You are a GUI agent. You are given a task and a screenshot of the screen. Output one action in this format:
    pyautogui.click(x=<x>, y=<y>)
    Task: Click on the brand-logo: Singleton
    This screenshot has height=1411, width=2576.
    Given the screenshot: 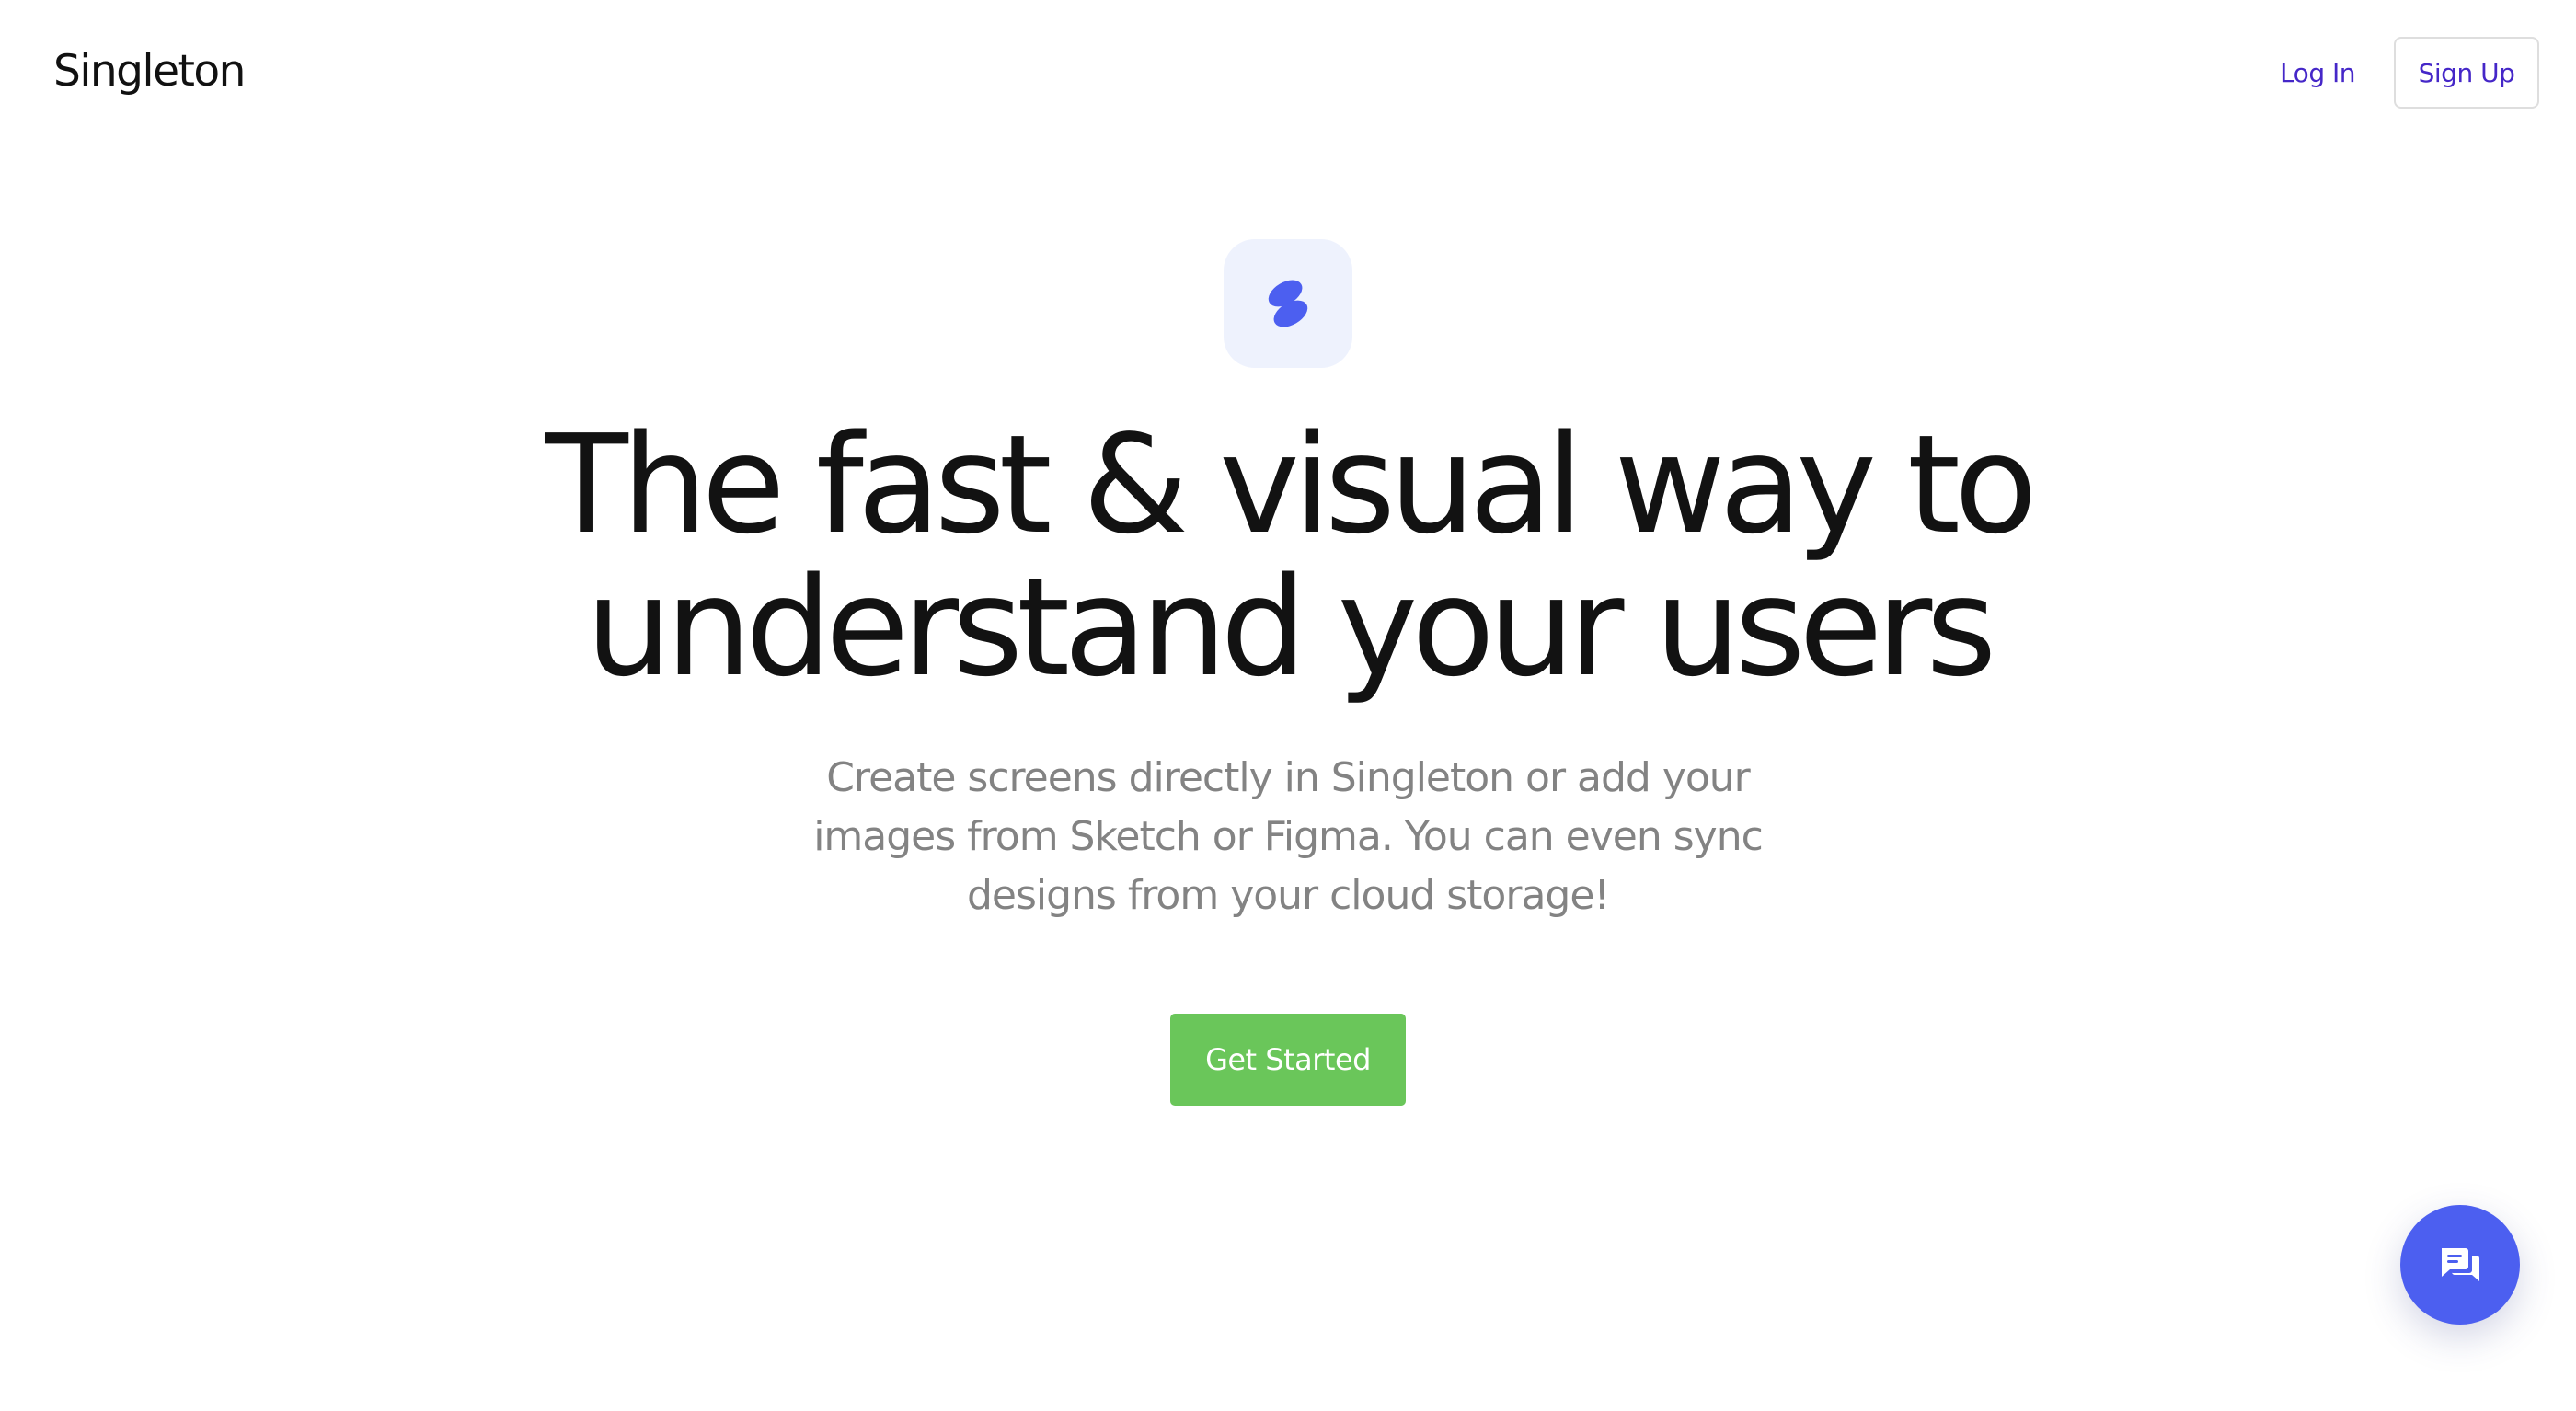 What is the action you would take?
    pyautogui.click(x=149, y=71)
    